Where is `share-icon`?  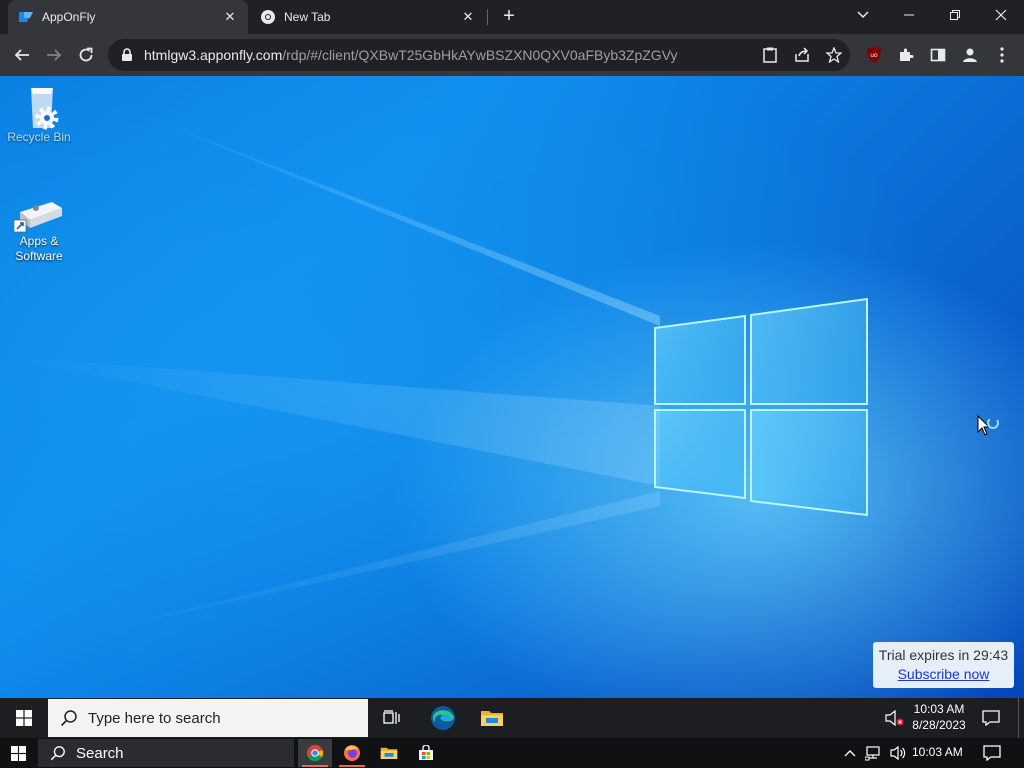
share-icon is located at coordinates (802, 54).